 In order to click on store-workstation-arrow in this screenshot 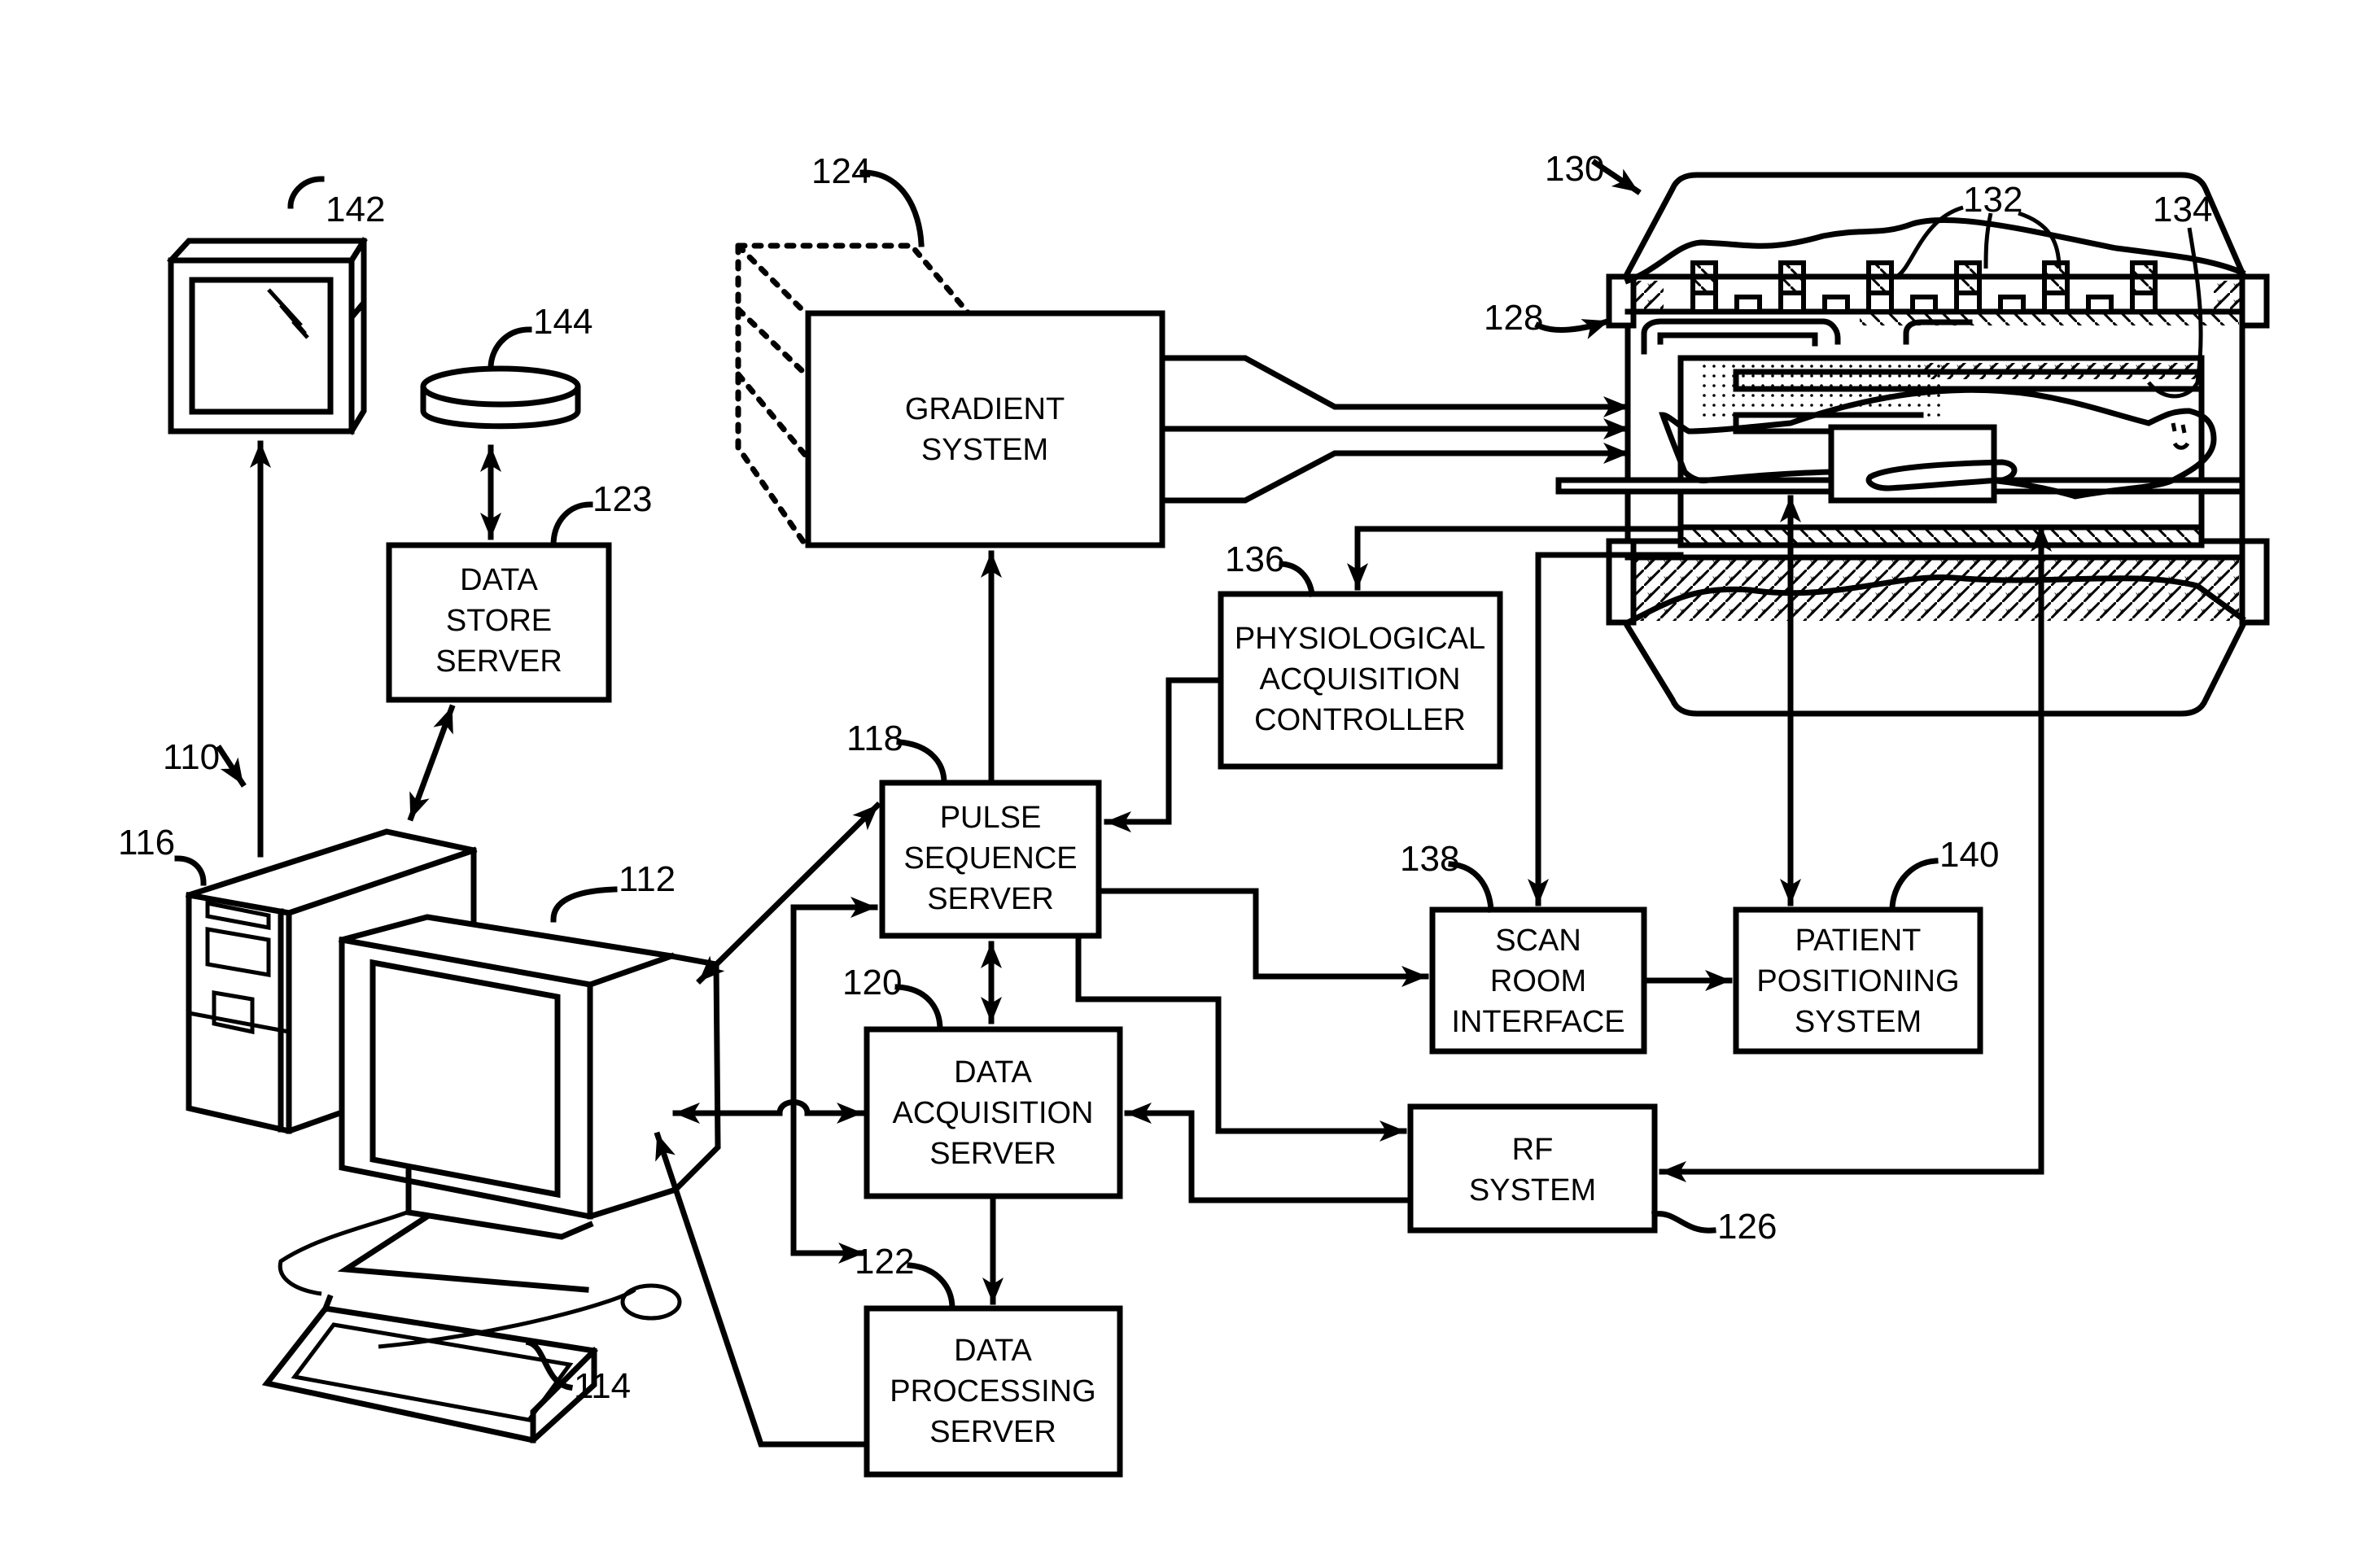, I will do `click(431, 763)`.